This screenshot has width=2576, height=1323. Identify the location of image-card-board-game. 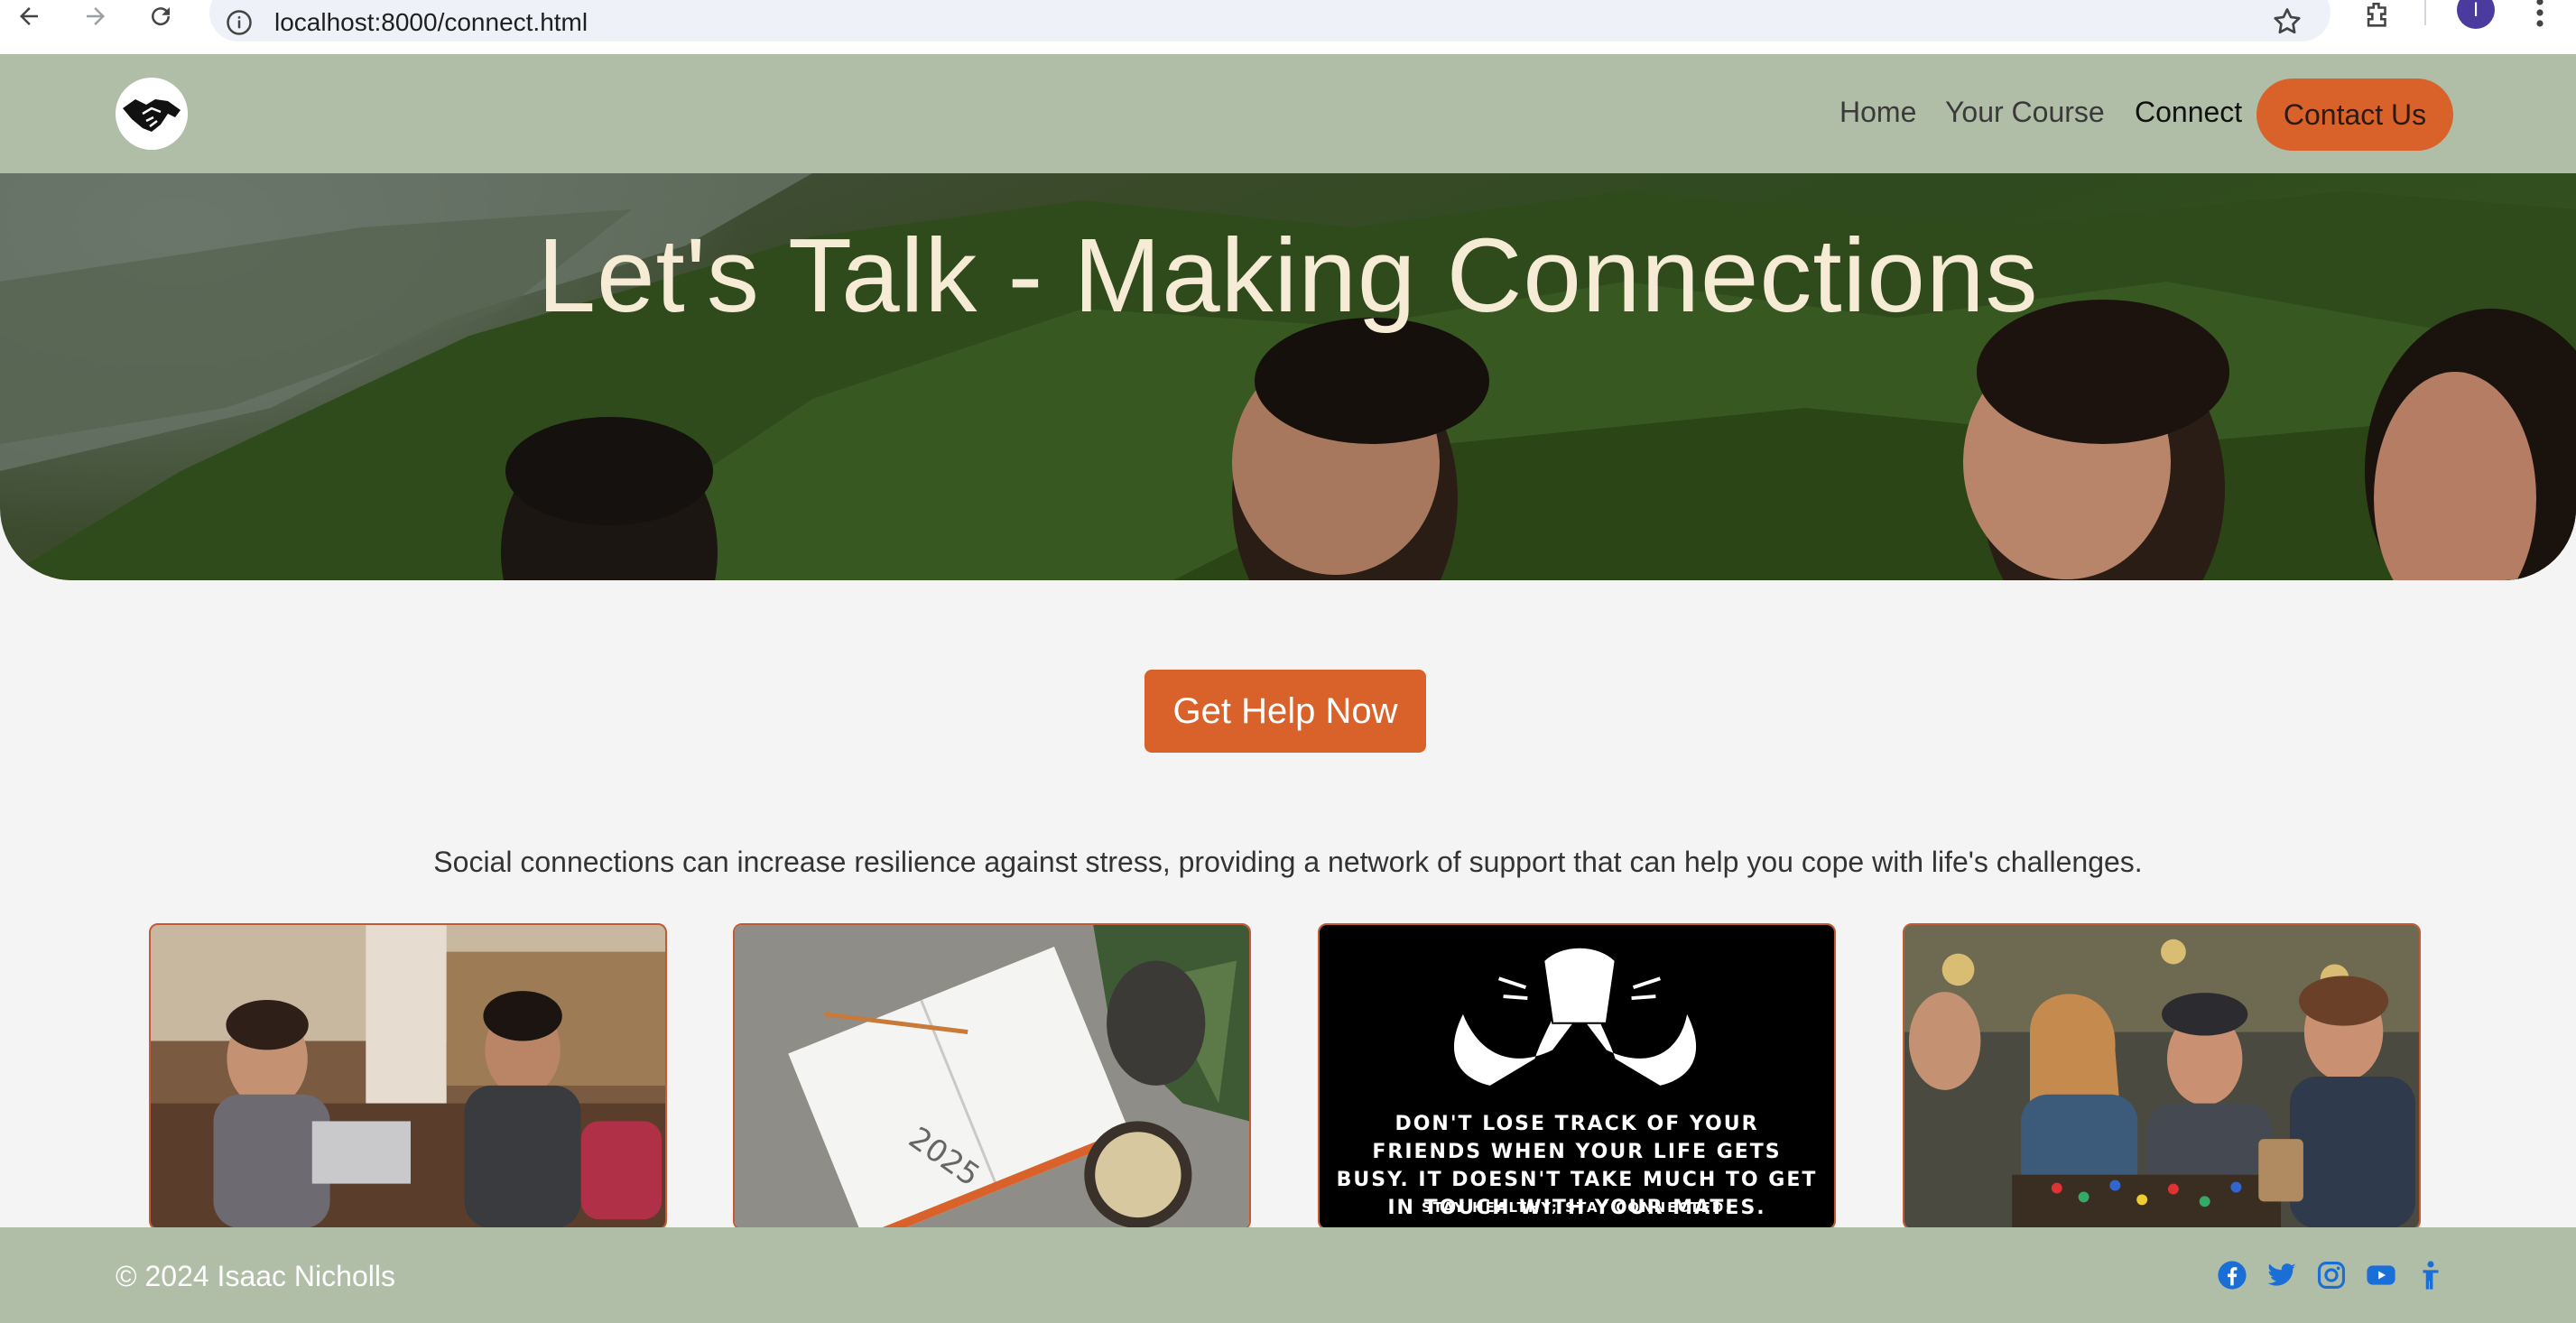
(2162, 1076).